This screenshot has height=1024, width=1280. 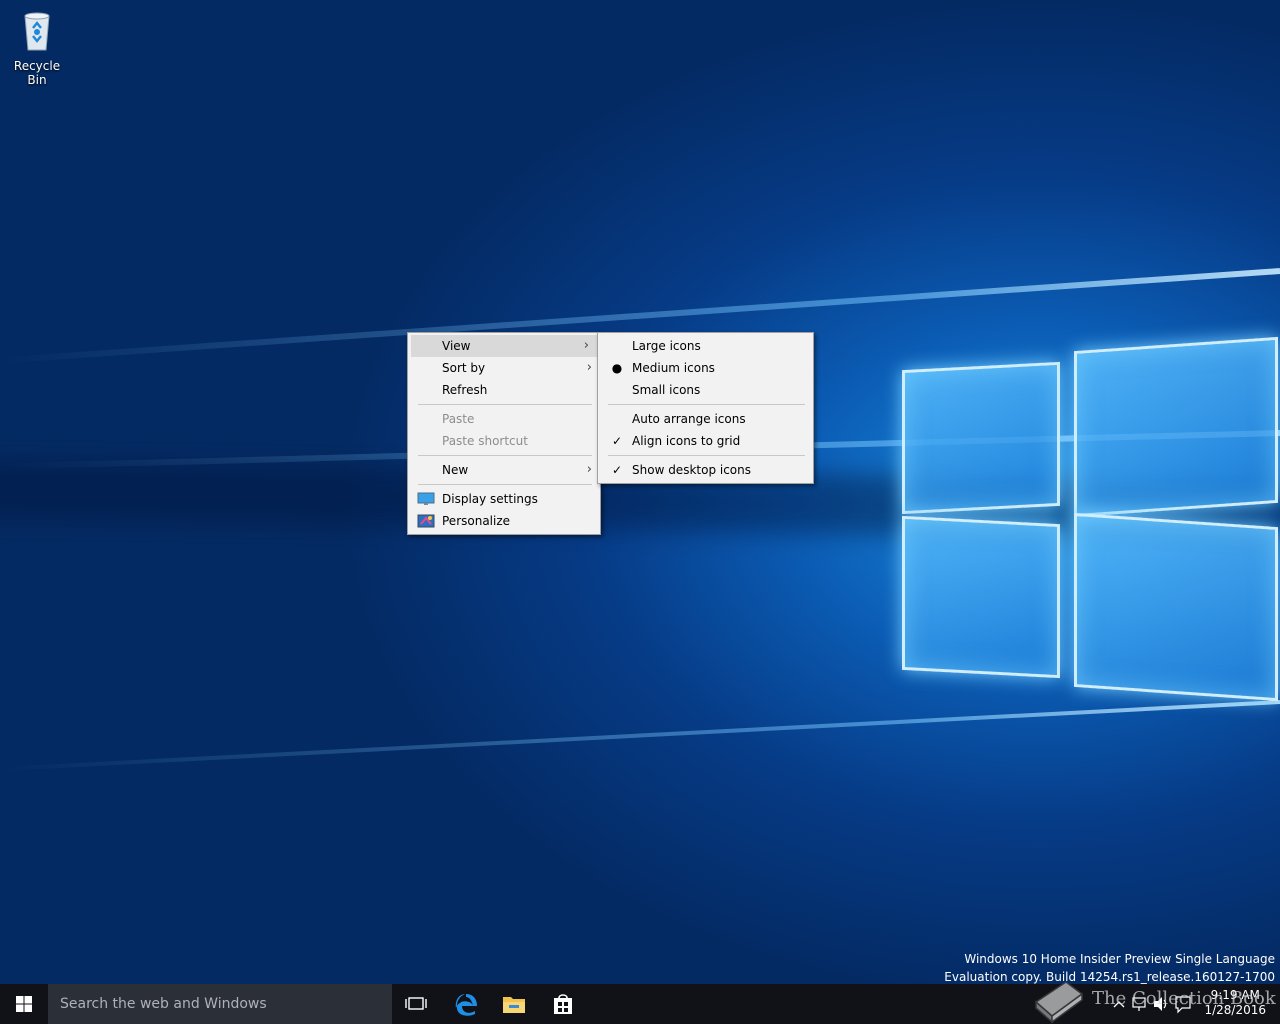 What do you see at coordinates (1184, 998) in the screenshot?
I see `brand-text: The Collection Book` at bounding box center [1184, 998].